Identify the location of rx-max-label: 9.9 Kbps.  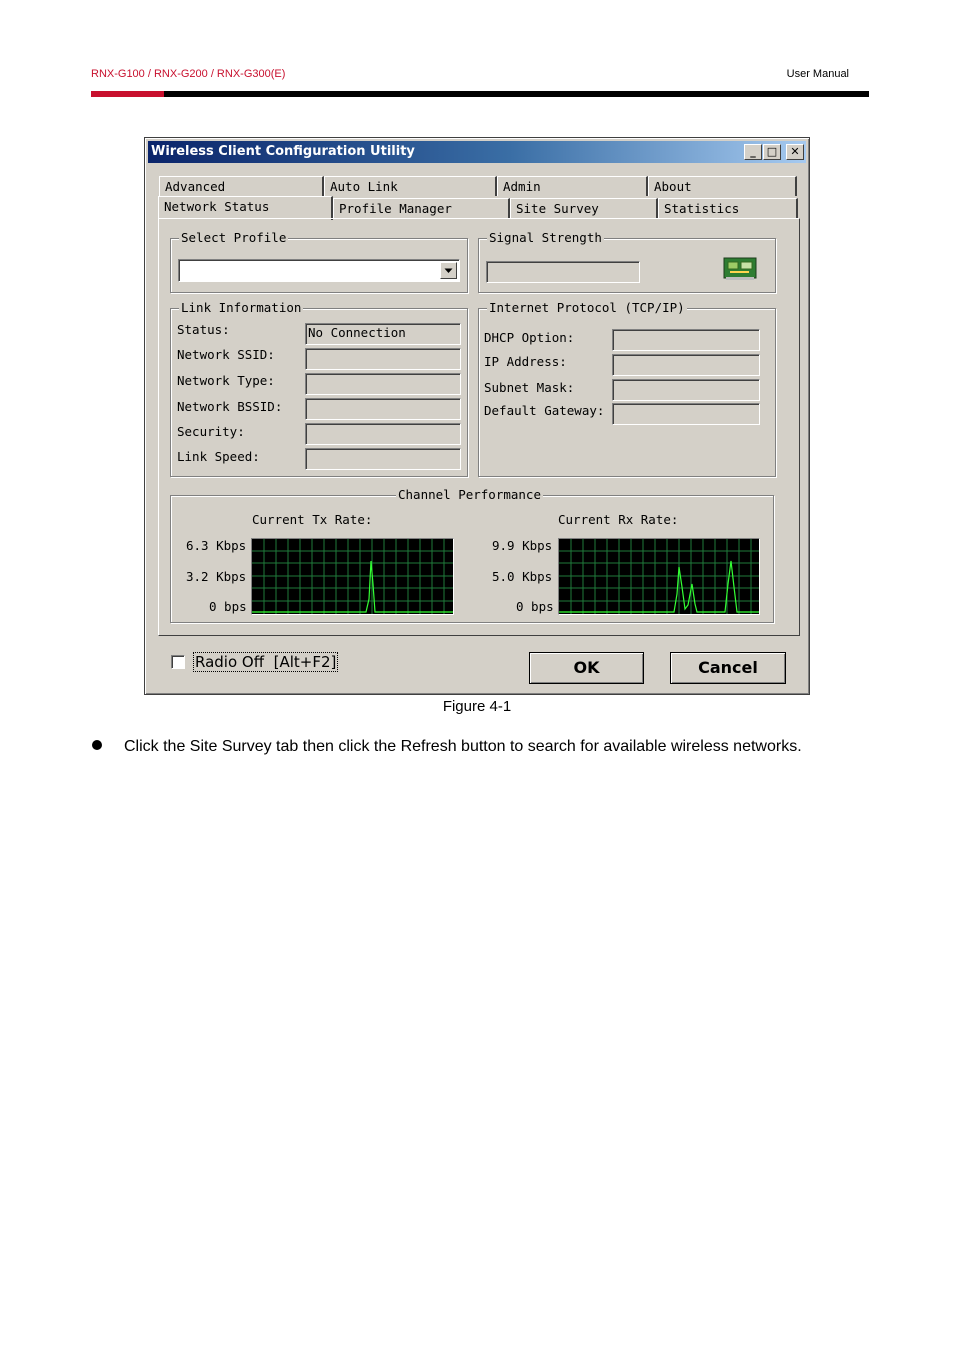
(522, 545).